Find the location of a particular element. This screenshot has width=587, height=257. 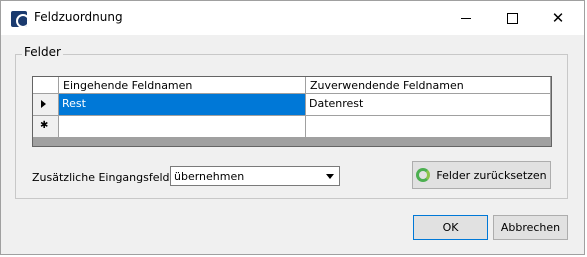

extra-fields-select: übernehmen is located at coordinates (255, 176).